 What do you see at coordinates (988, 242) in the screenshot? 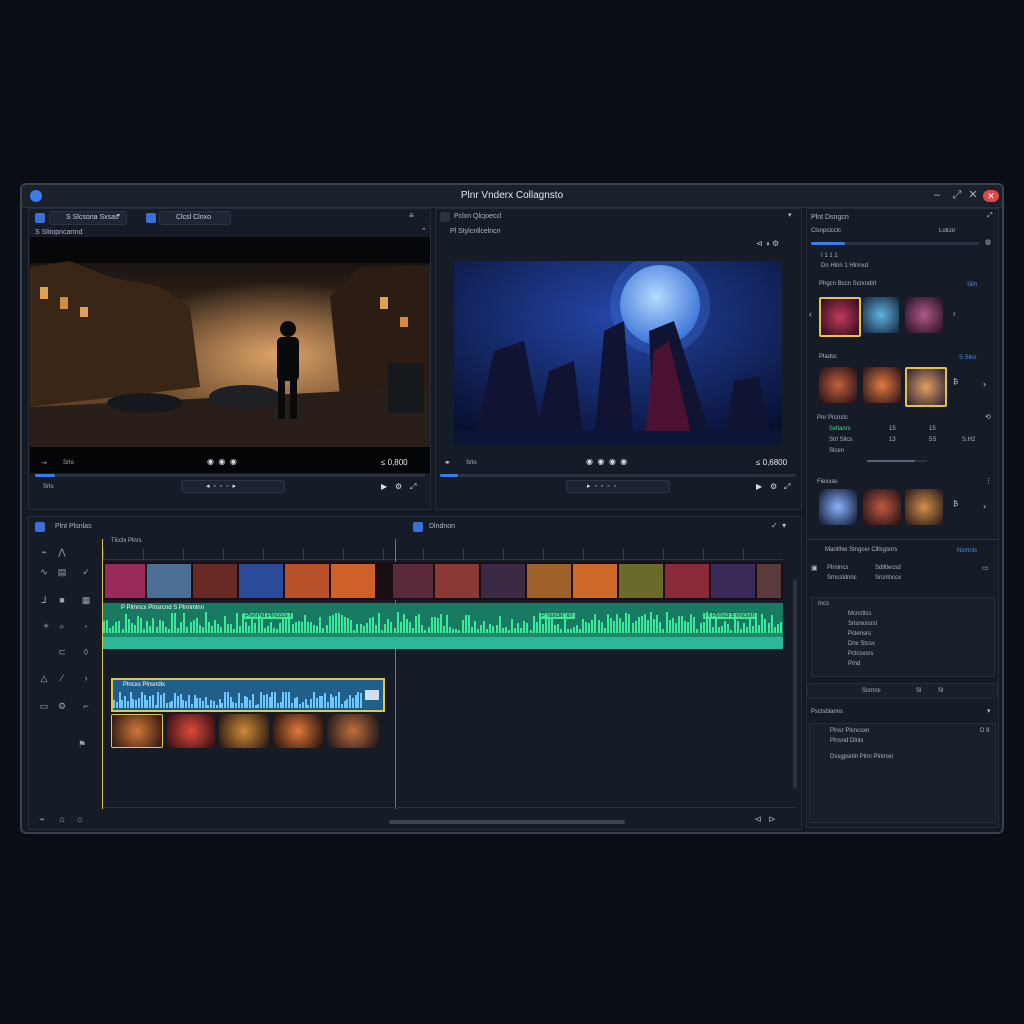
I see `reset-icon: ◍` at bounding box center [988, 242].